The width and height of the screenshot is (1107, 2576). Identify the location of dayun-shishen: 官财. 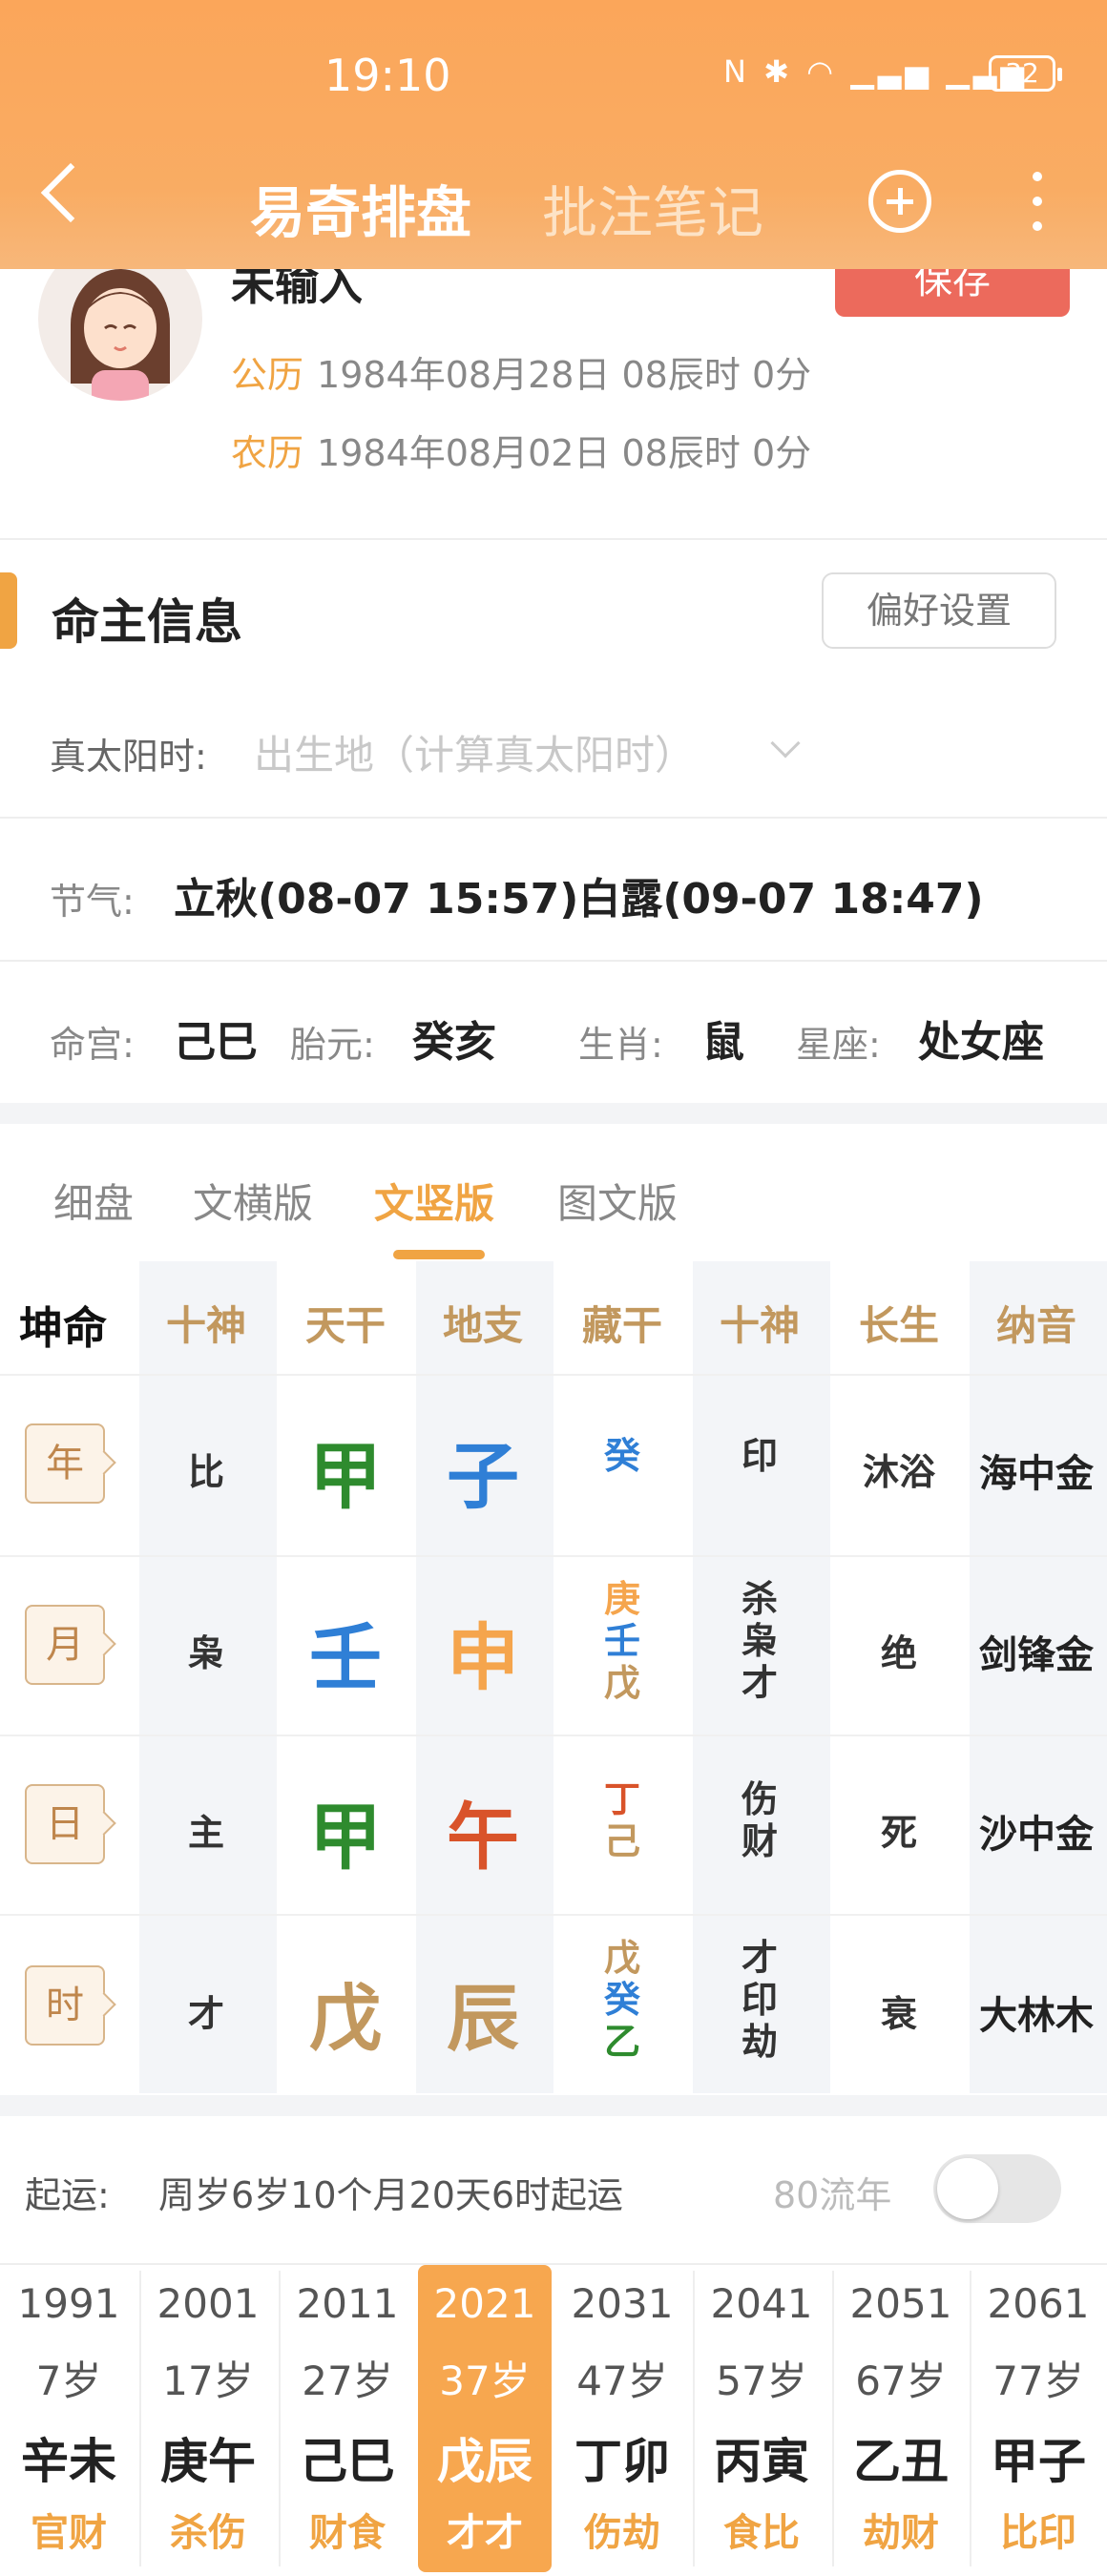
(69, 2533).